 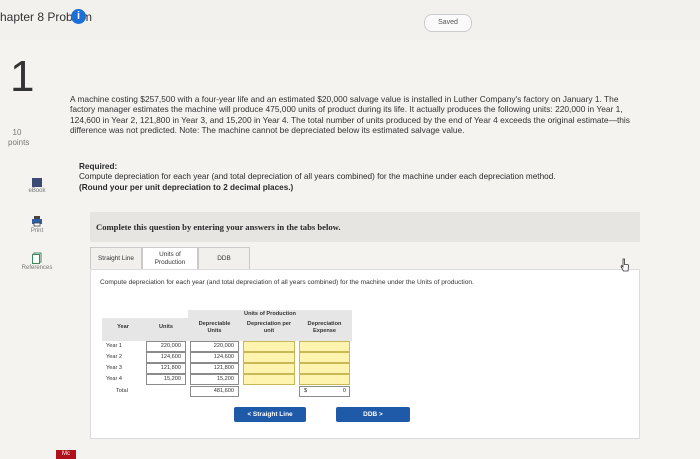 What do you see at coordinates (19, 142) in the screenshot?
I see `points-label: points` at bounding box center [19, 142].